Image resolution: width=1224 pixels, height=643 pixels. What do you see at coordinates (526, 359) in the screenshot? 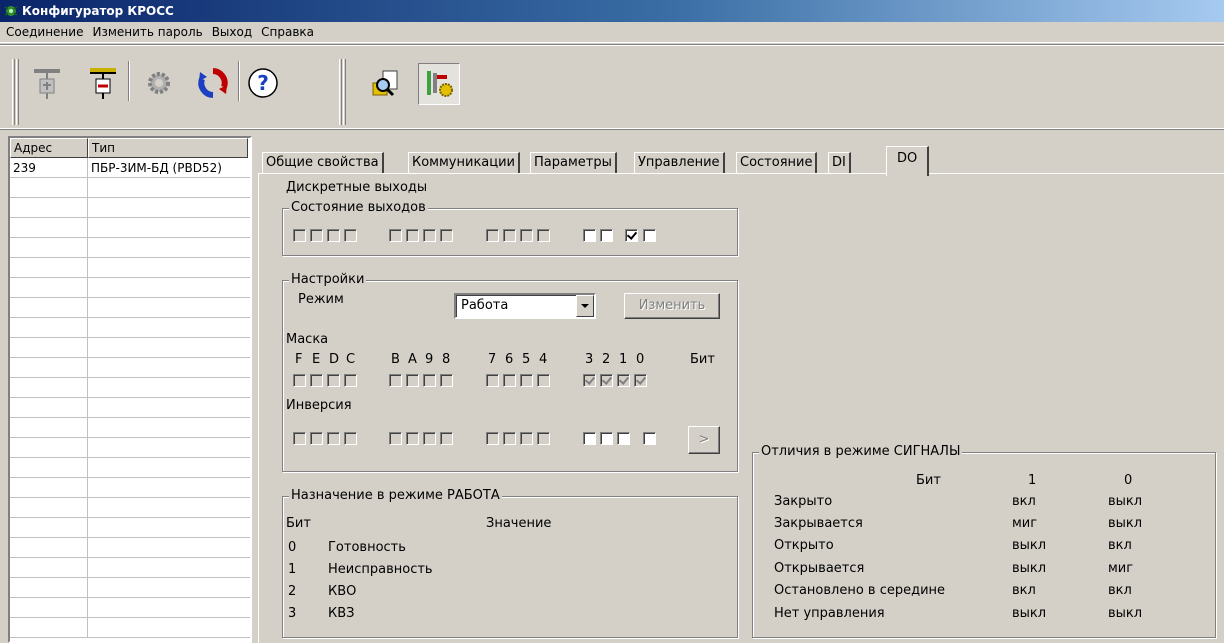
I see `bit-label-5: 5` at bounding box center [526, 359].